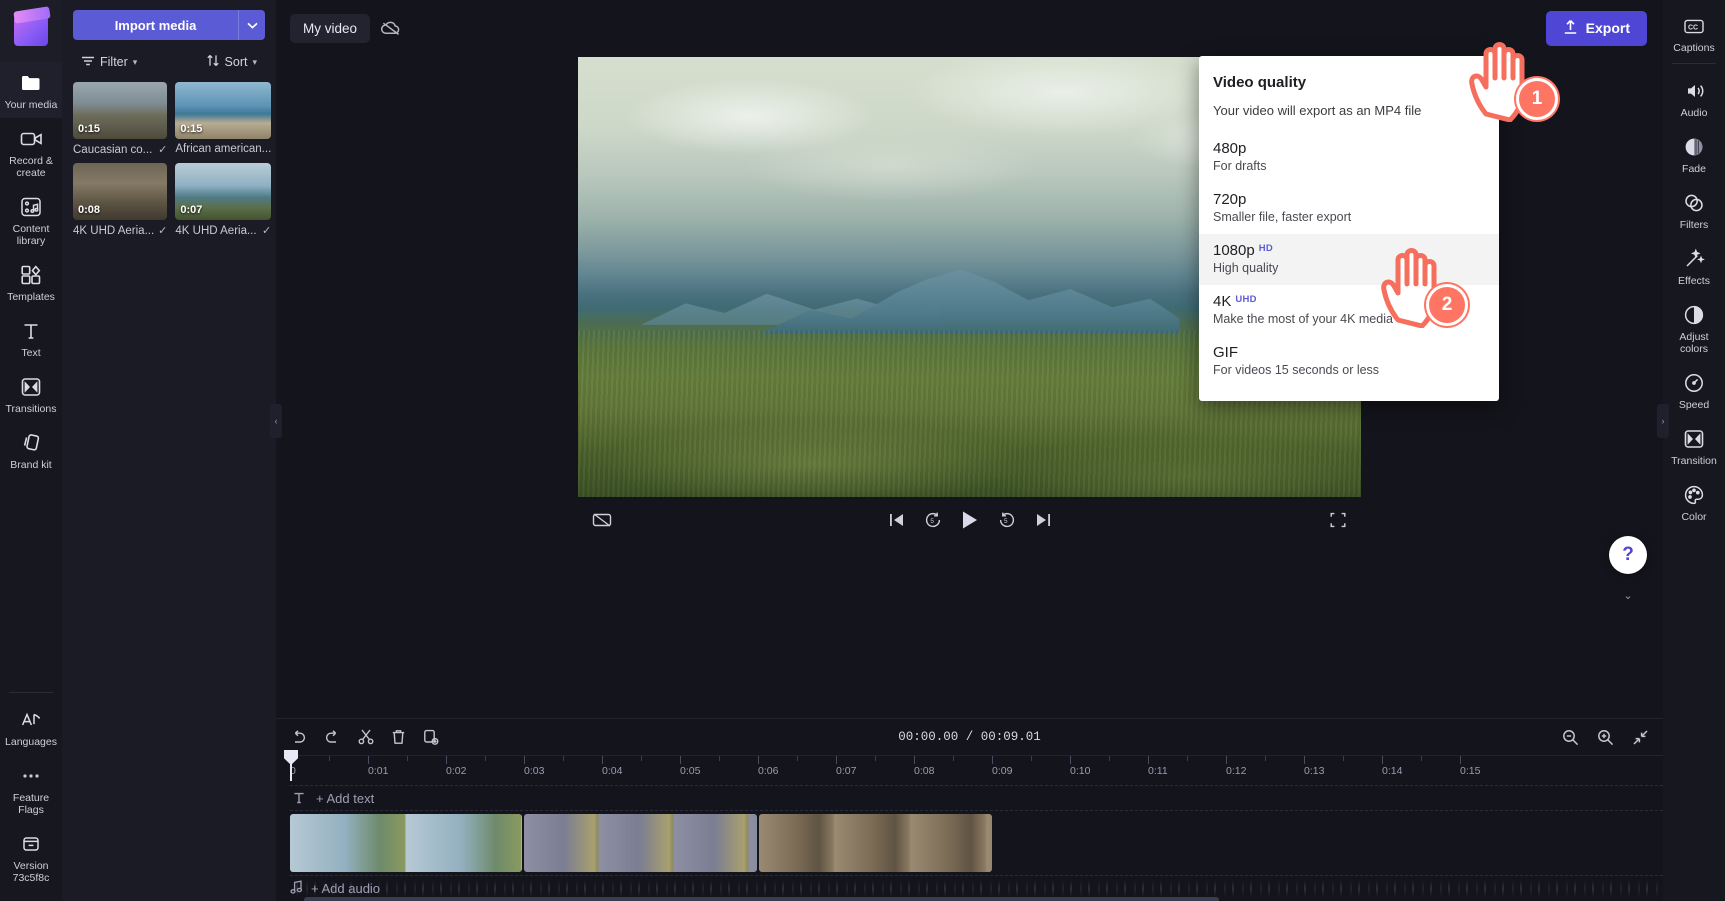 The width and height of the screenshot is (1725, 901). Describe the element at coordinates (1640, 737) in the screenshot. I see `fit-to-screen-icon` at that location.